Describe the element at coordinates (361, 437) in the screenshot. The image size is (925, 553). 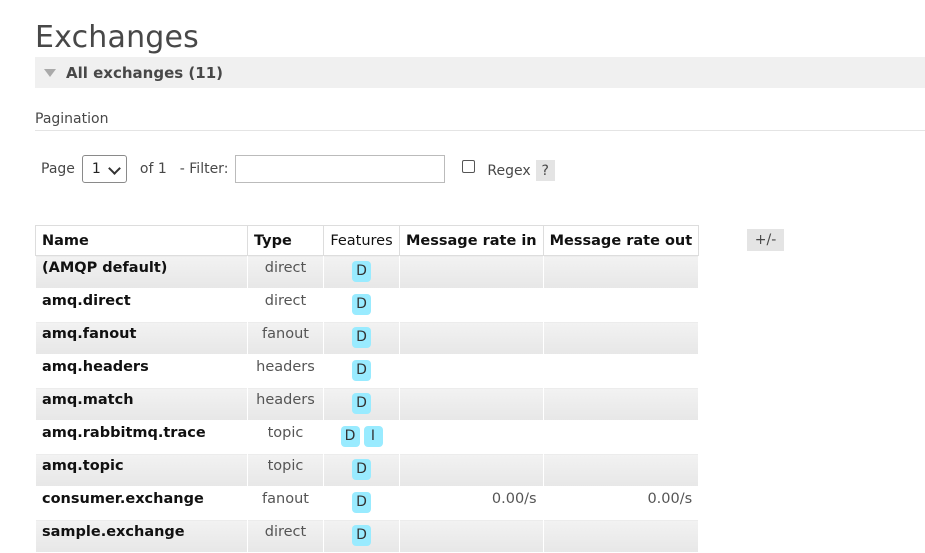
I see `exchange-features: DI` at that location.